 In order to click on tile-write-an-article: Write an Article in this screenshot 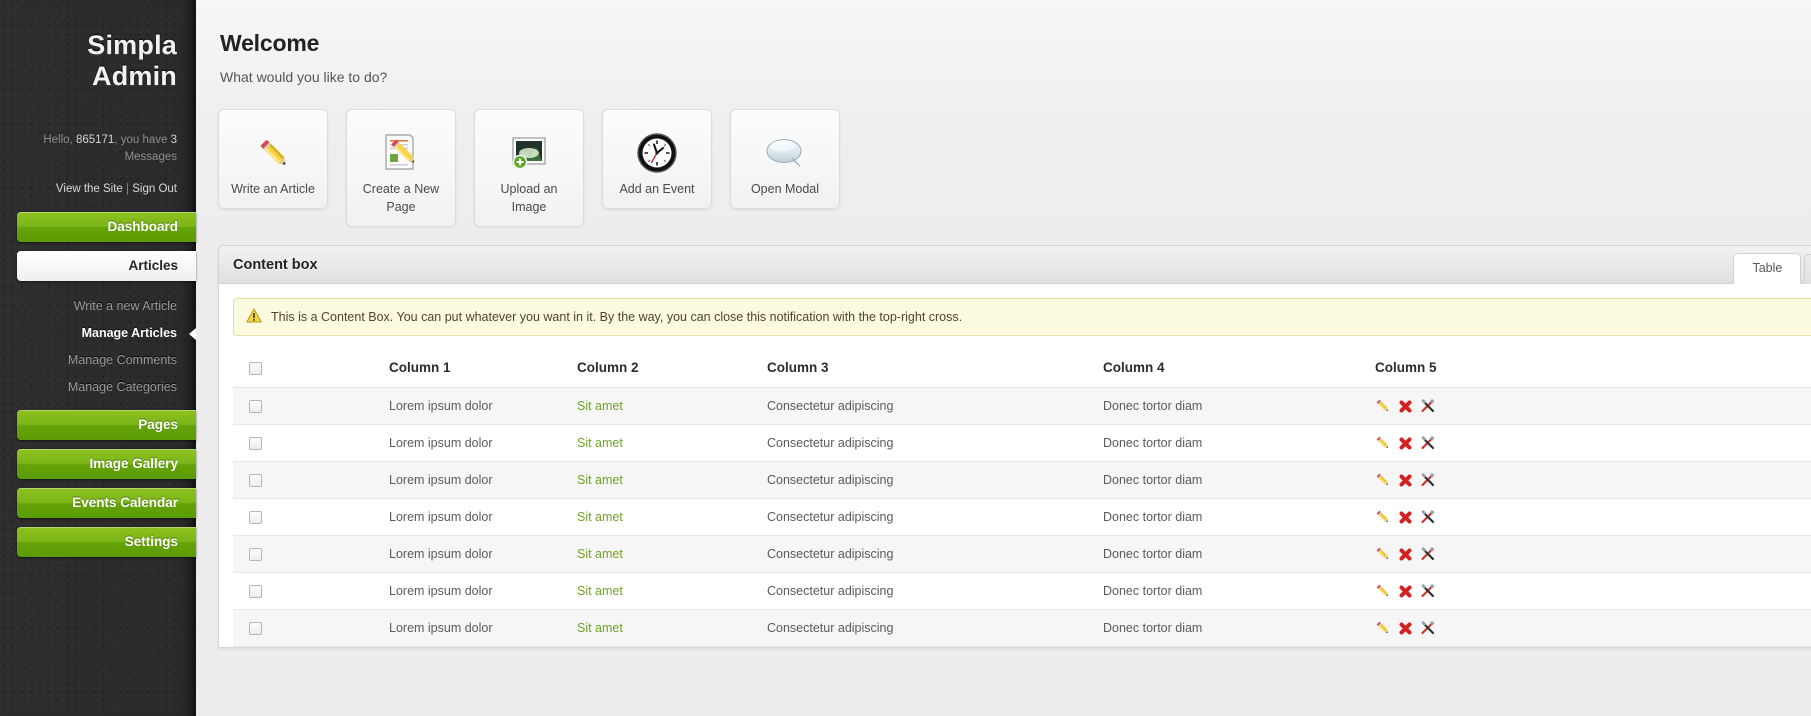, I will do `click(273, 159)`.